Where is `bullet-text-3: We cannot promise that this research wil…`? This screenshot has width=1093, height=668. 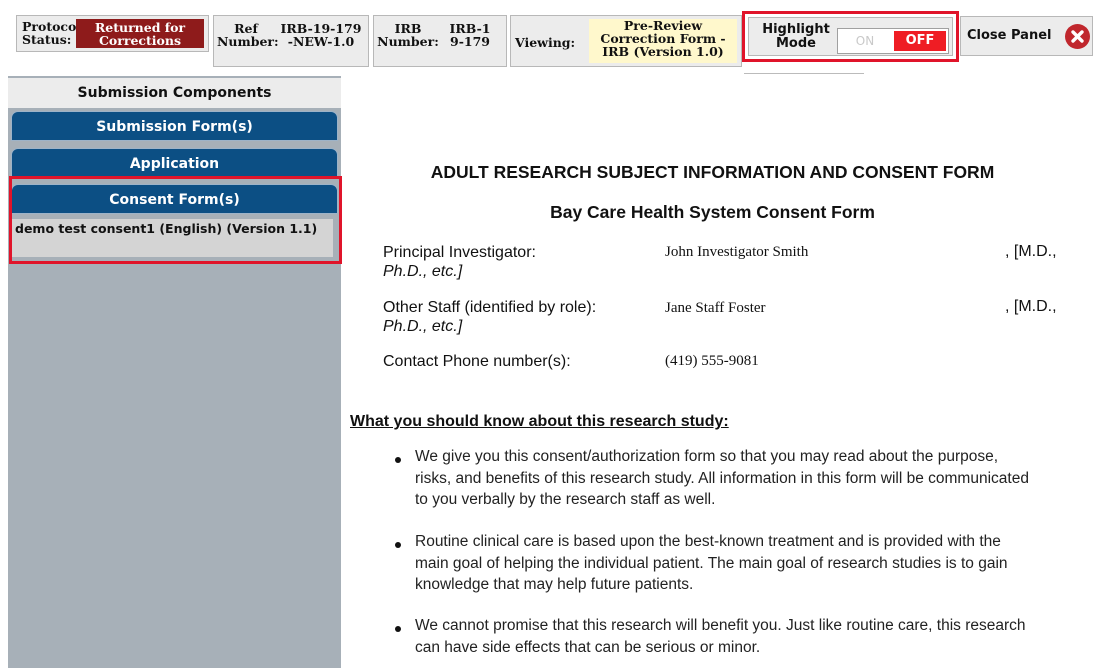
bullet-text-3: We cannot promise that this research wil… is located at coordinates (720, 636).